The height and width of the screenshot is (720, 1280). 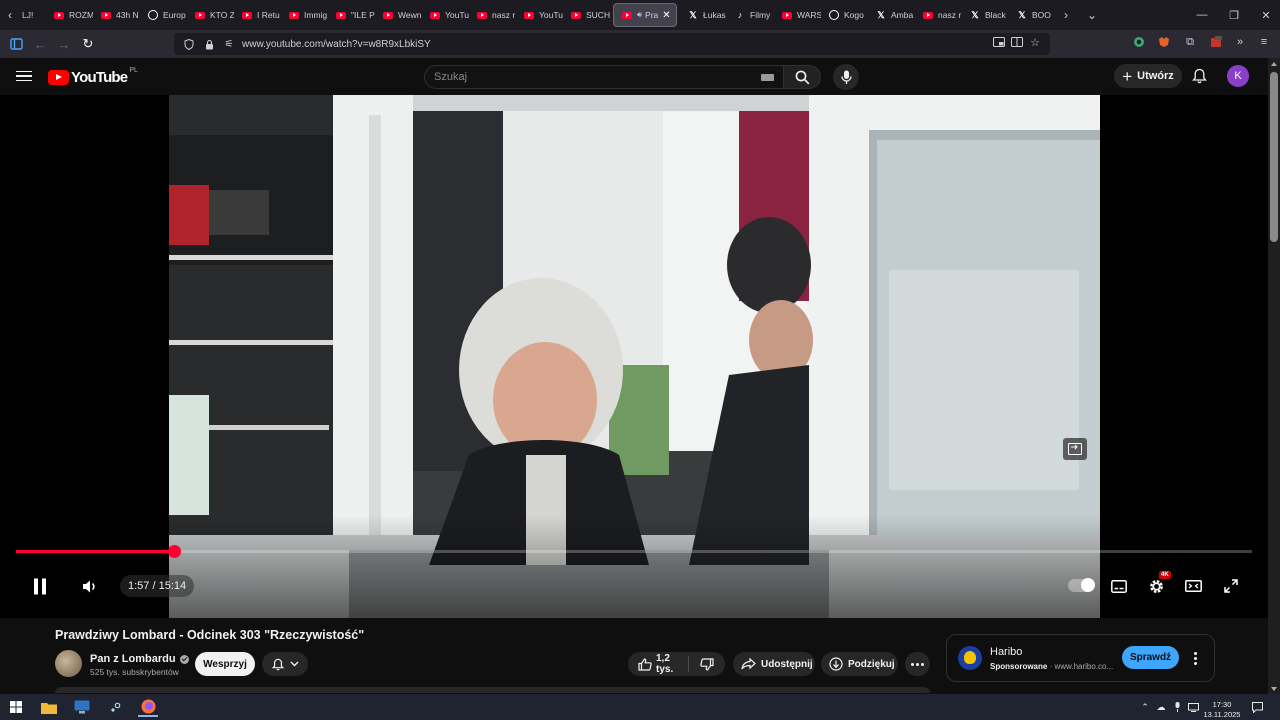 What do you see at coordinates (642, 664) in the screenshot?
I see `like-button` at bounding box center [642, 664].